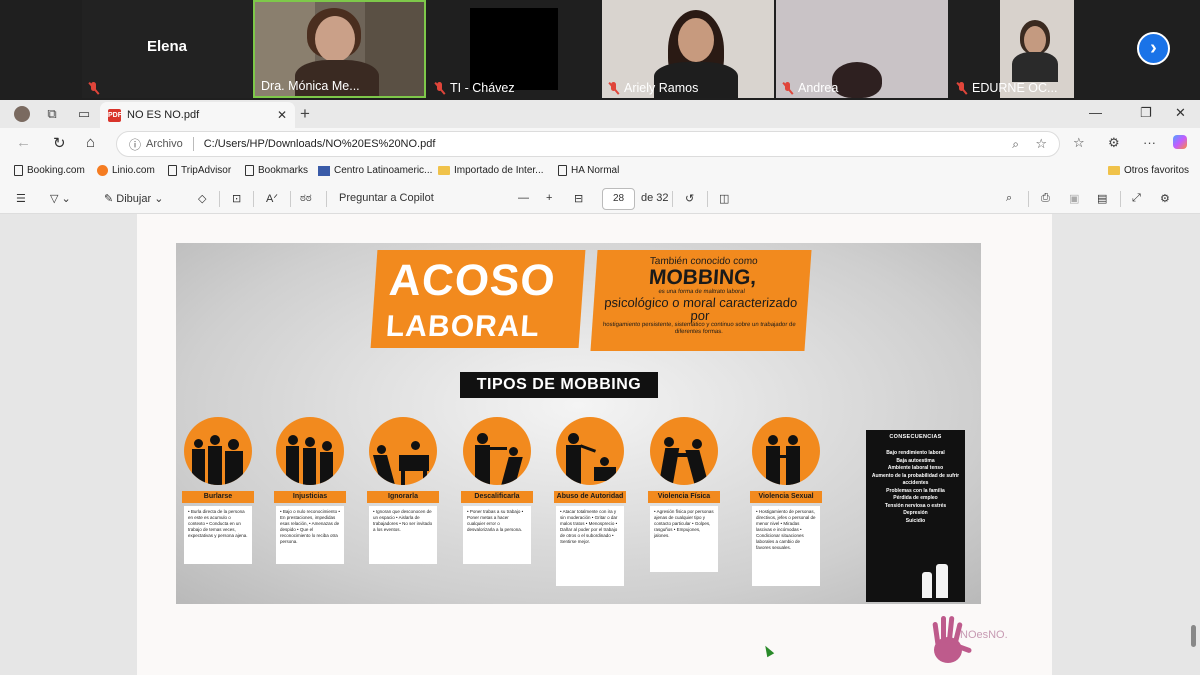 The width and height of the screenshot is (1200, 675). I want to click on participant-name: Andrea, so click(818, 88).